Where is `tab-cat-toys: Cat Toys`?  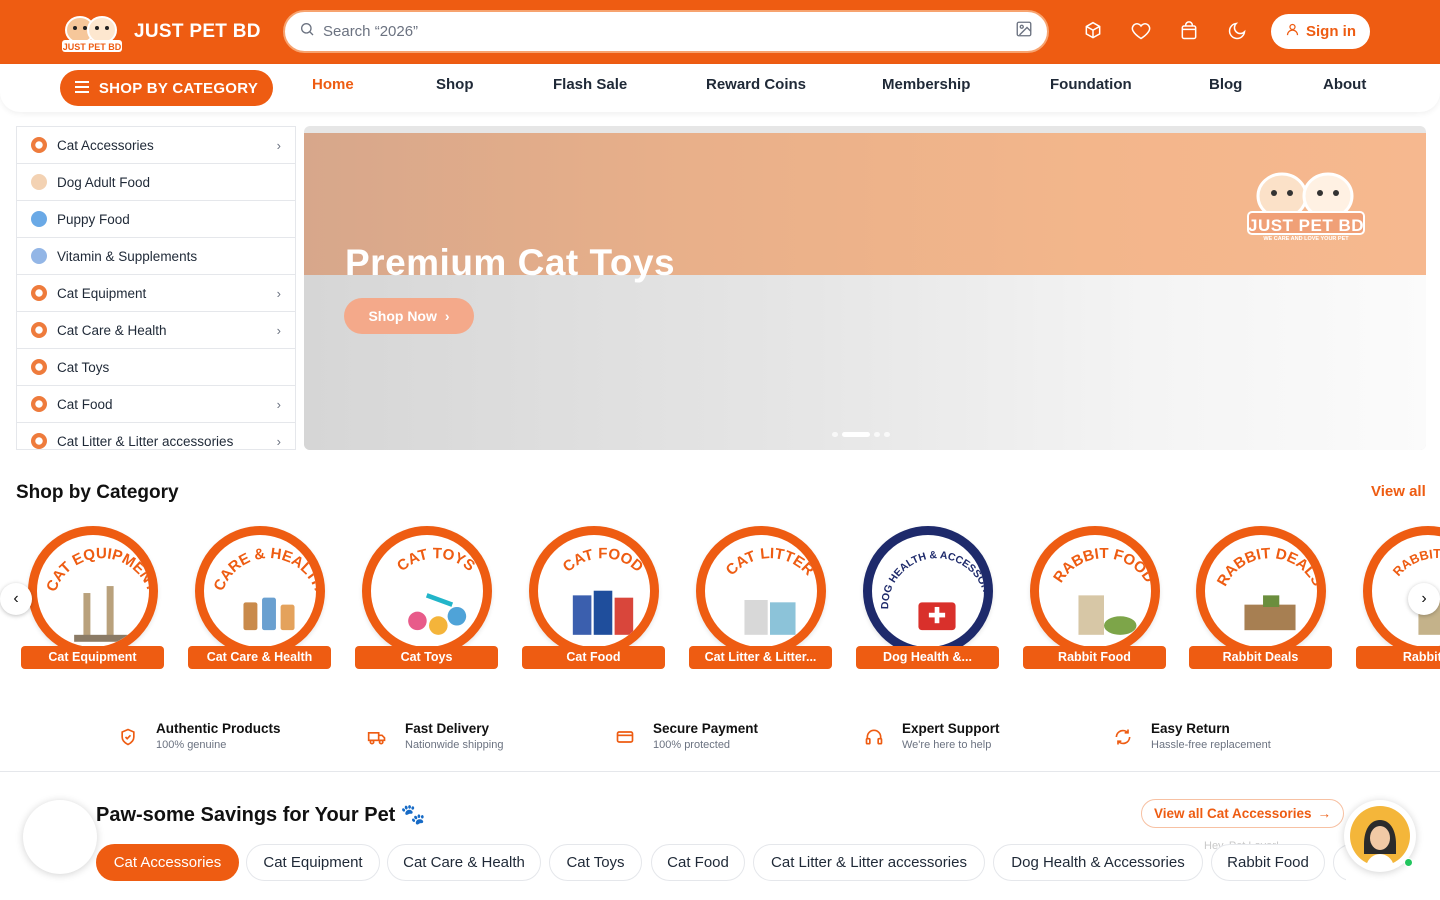 tab-cat-toys: Cat Toys is located at coordinates (595, 862).